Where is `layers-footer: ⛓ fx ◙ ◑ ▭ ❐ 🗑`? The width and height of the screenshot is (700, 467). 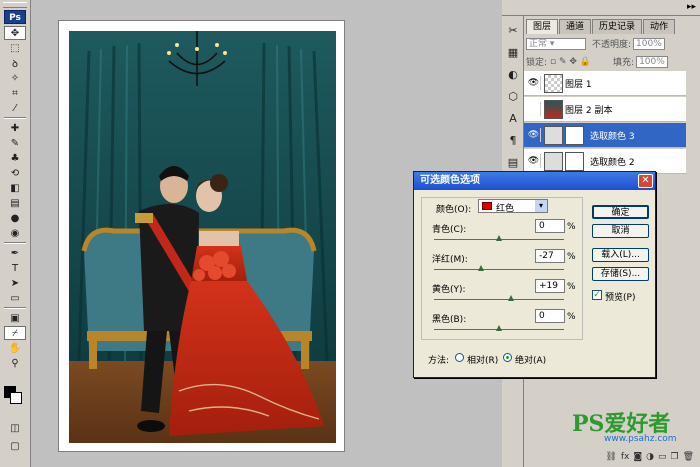 layers-footer: ⛓ fx ◙ ◑ ▭ ❐ 🗑 is located at coordinates (612, 456).